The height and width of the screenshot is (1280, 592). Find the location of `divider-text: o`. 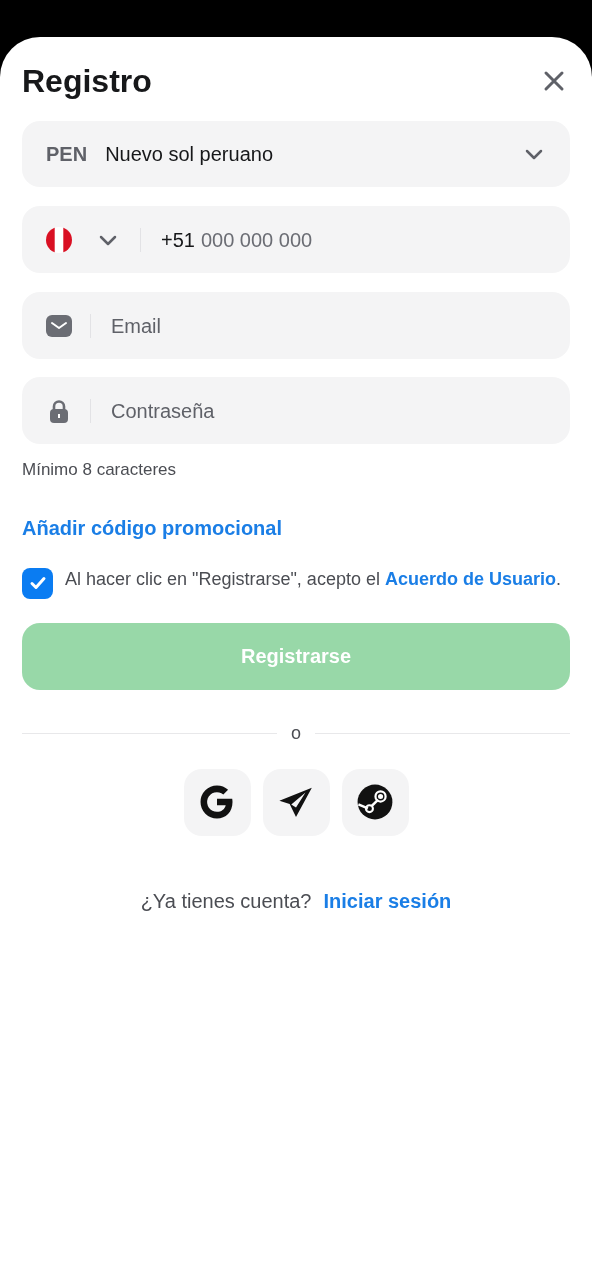

divider-text: o is located at coordinates (296, 733).